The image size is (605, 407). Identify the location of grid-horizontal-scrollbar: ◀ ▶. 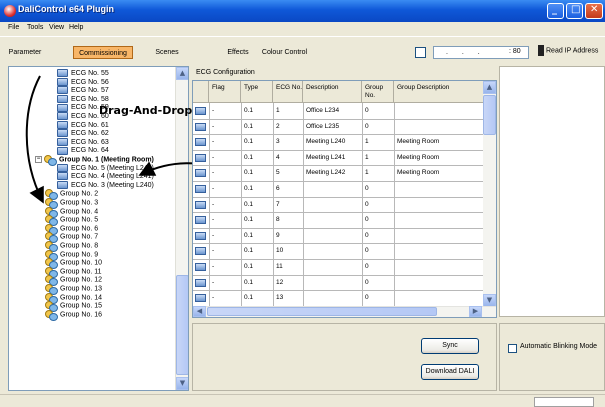
(344, 311).